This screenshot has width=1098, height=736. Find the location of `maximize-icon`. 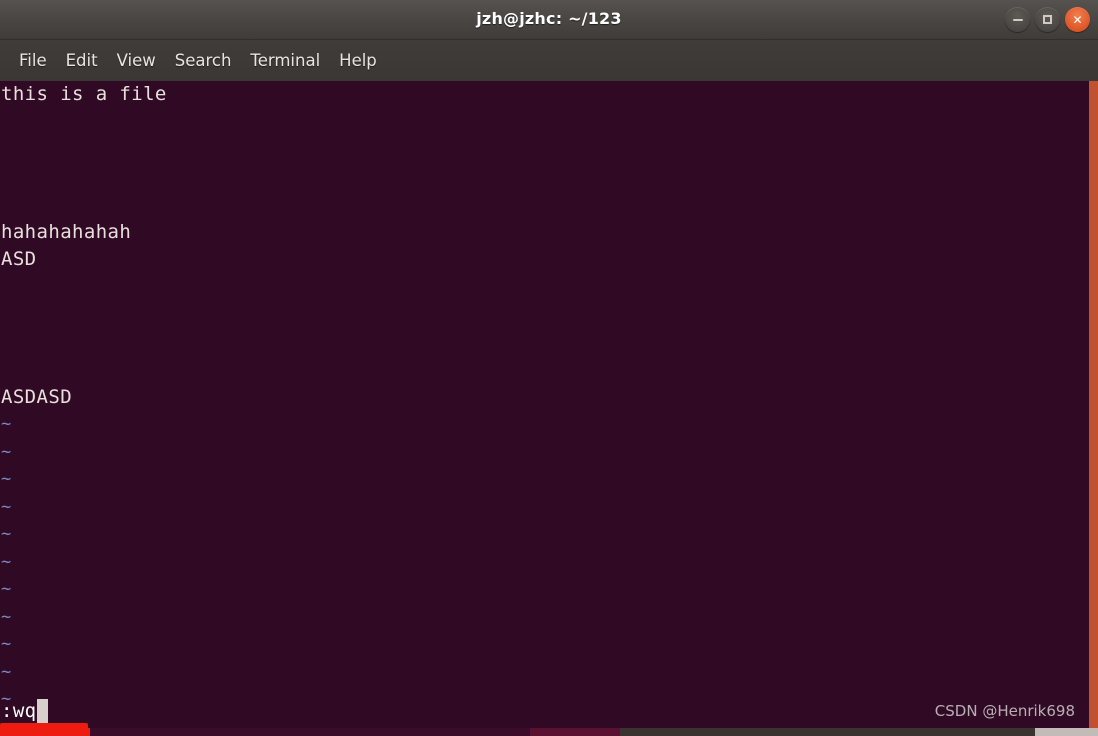

maximize-icon is located at coordinates (1047, 19).